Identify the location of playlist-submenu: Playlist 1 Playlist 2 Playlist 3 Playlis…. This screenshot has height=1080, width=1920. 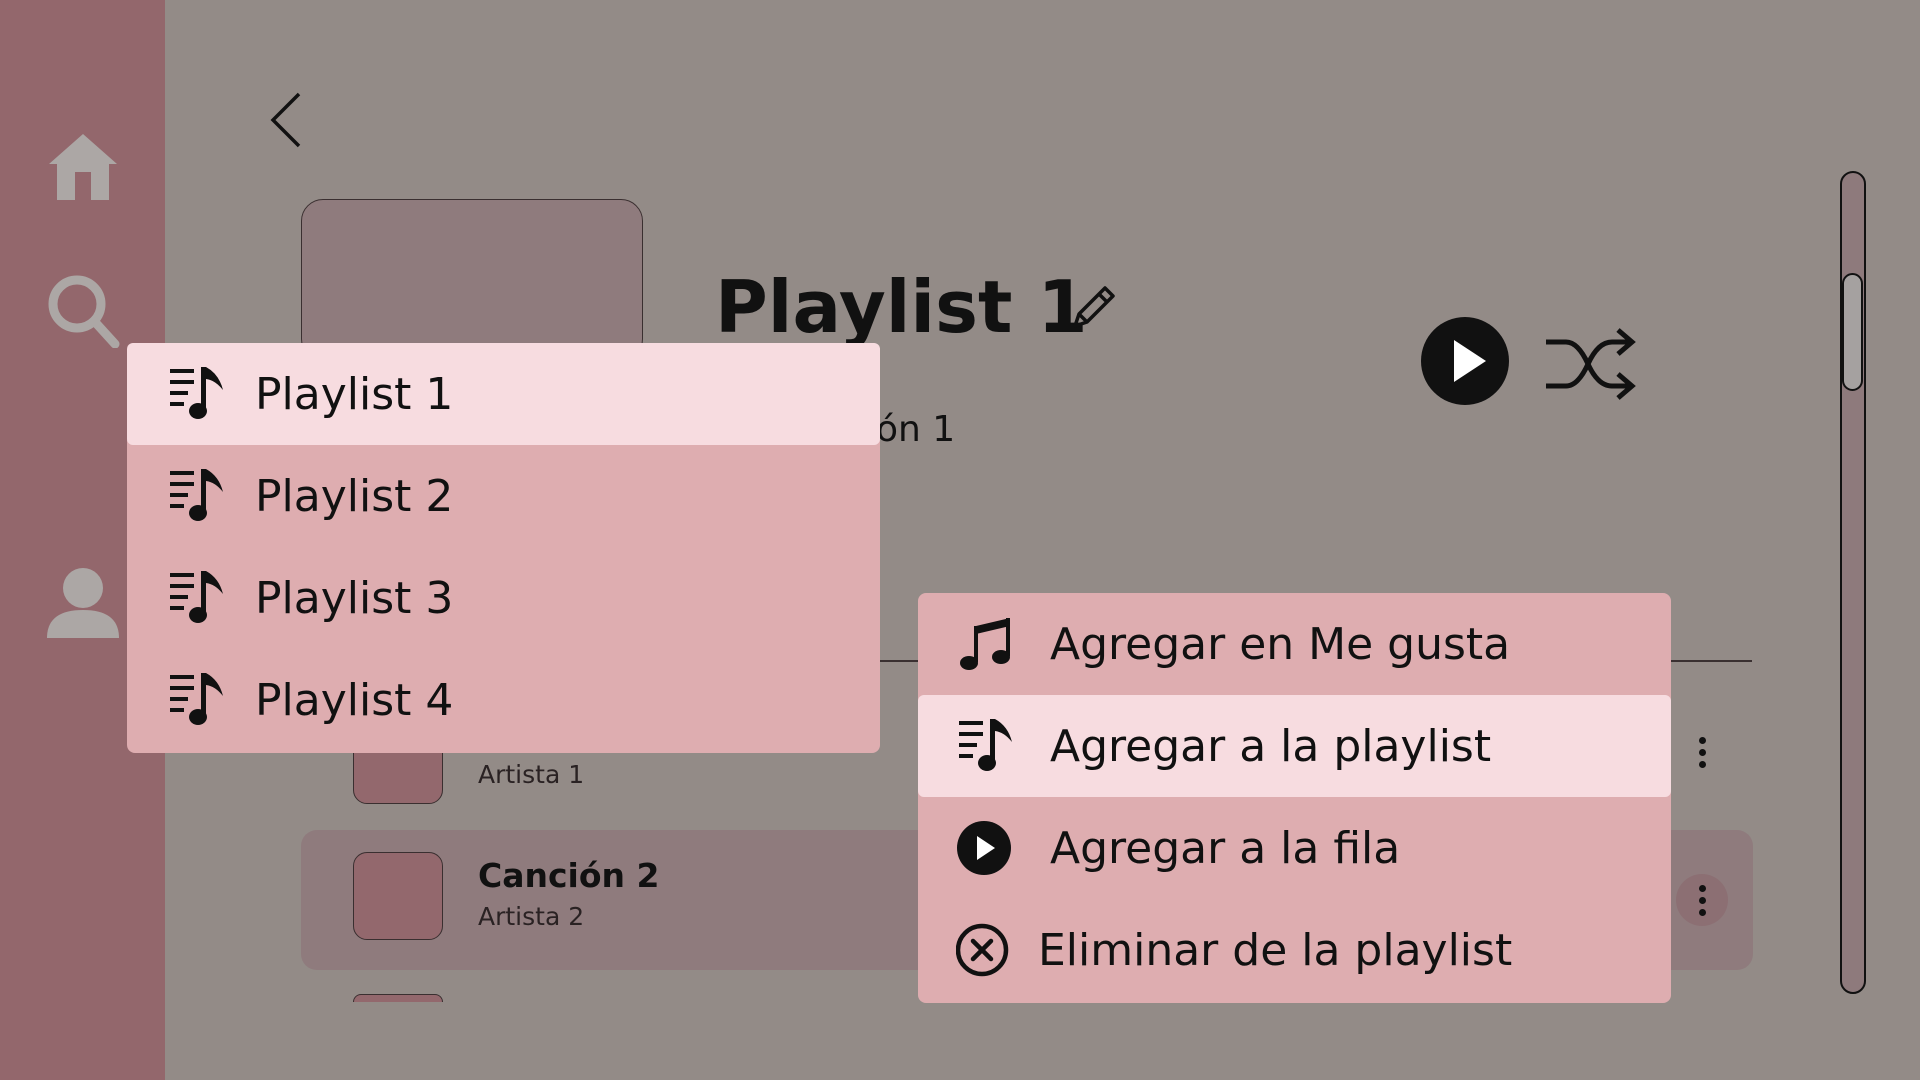
(503, 548).